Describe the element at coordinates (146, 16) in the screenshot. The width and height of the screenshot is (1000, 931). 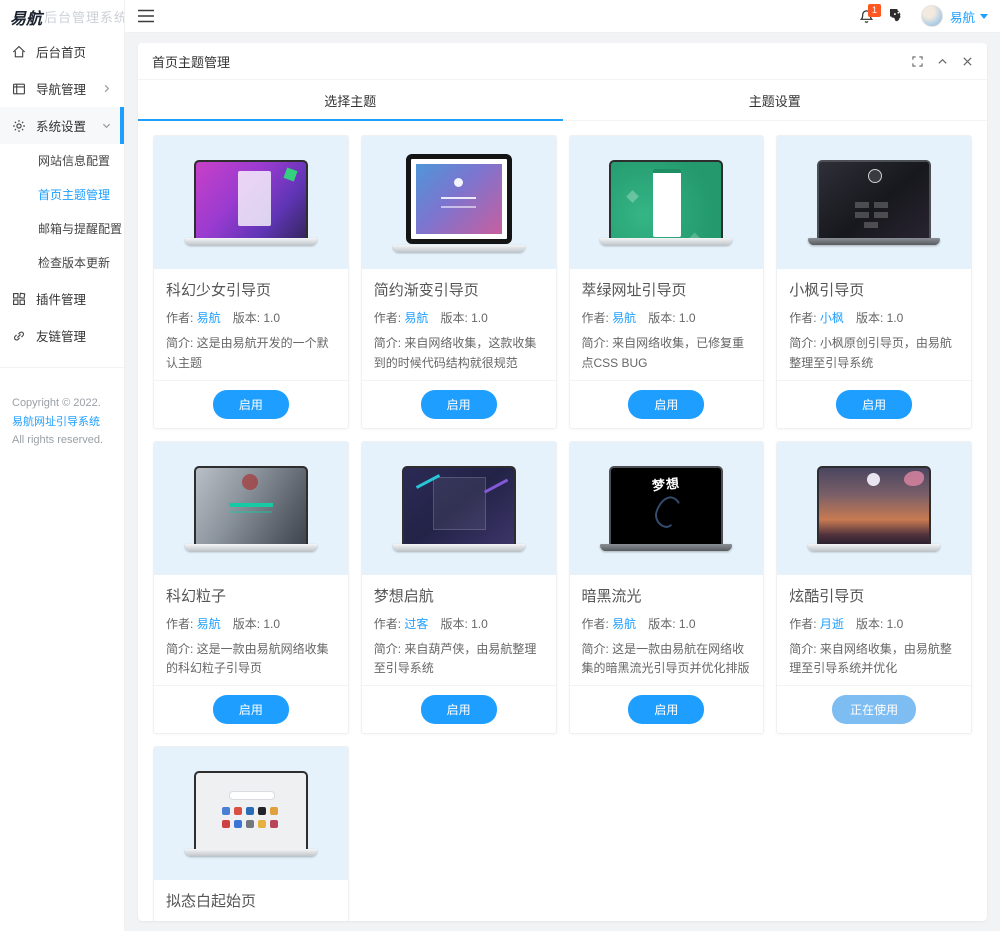
I see `menu-toggle-icon` at that location.